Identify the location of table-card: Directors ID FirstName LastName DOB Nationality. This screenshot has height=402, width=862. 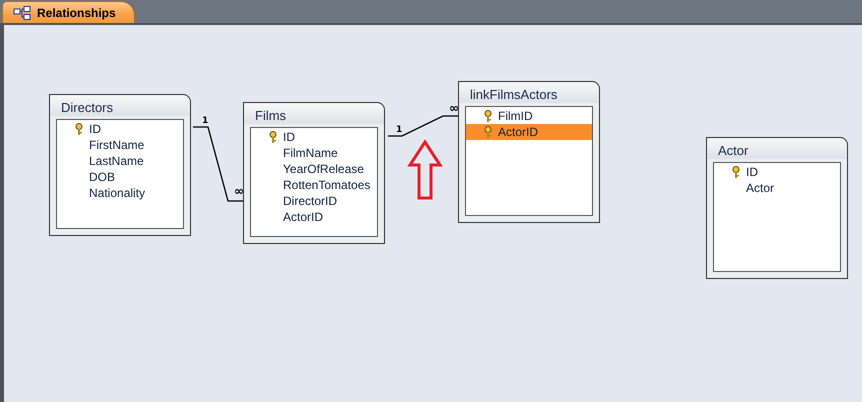
(120, 165).